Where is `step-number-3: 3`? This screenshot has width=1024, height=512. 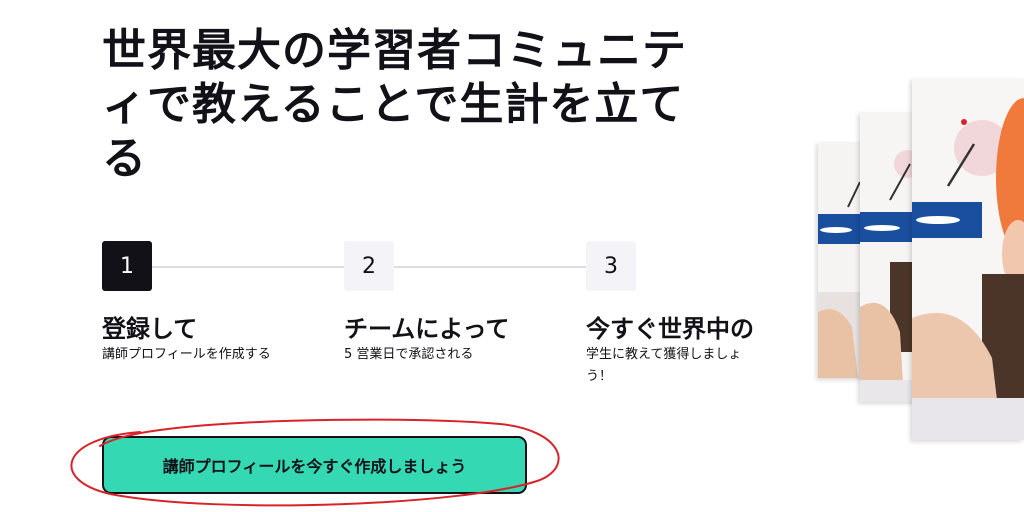 step-number-3: 3 is located at coordinates (611, 266).